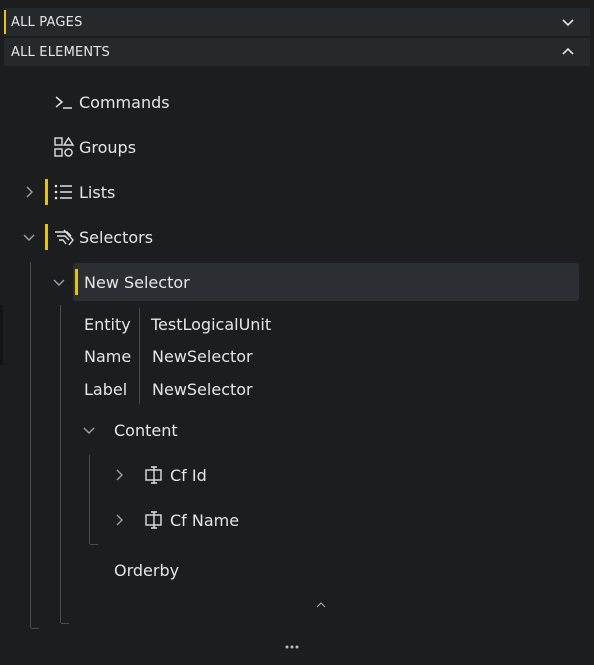  I want to click on tree-item-groups: Groups, so click(94, 147).